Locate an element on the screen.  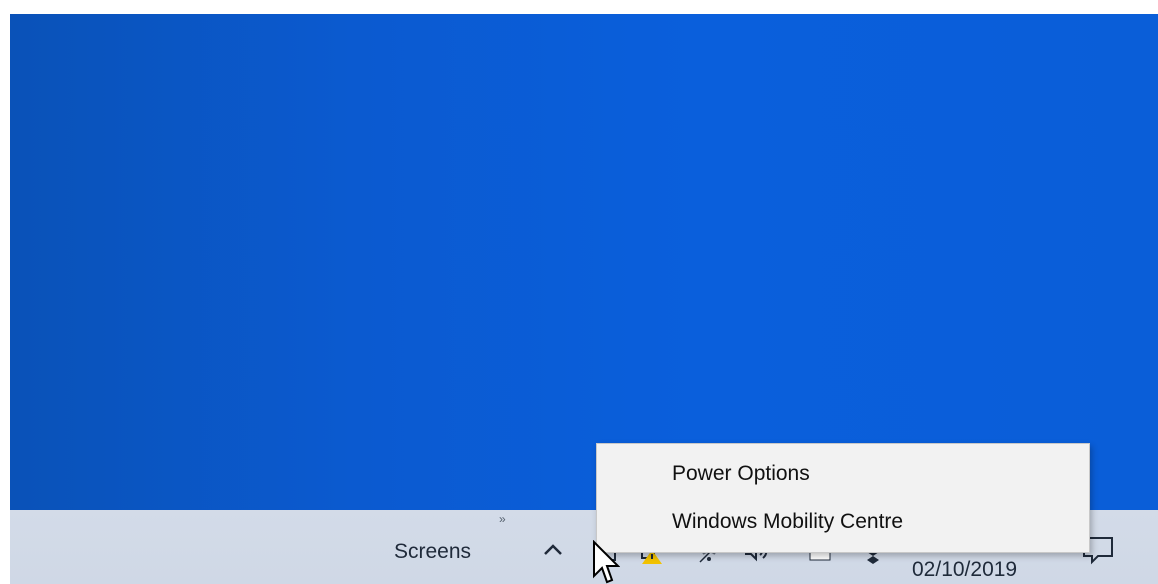
menu-item-windows-mobility-centre: Windows Mobility Centre is located at coordinates (843, 522).